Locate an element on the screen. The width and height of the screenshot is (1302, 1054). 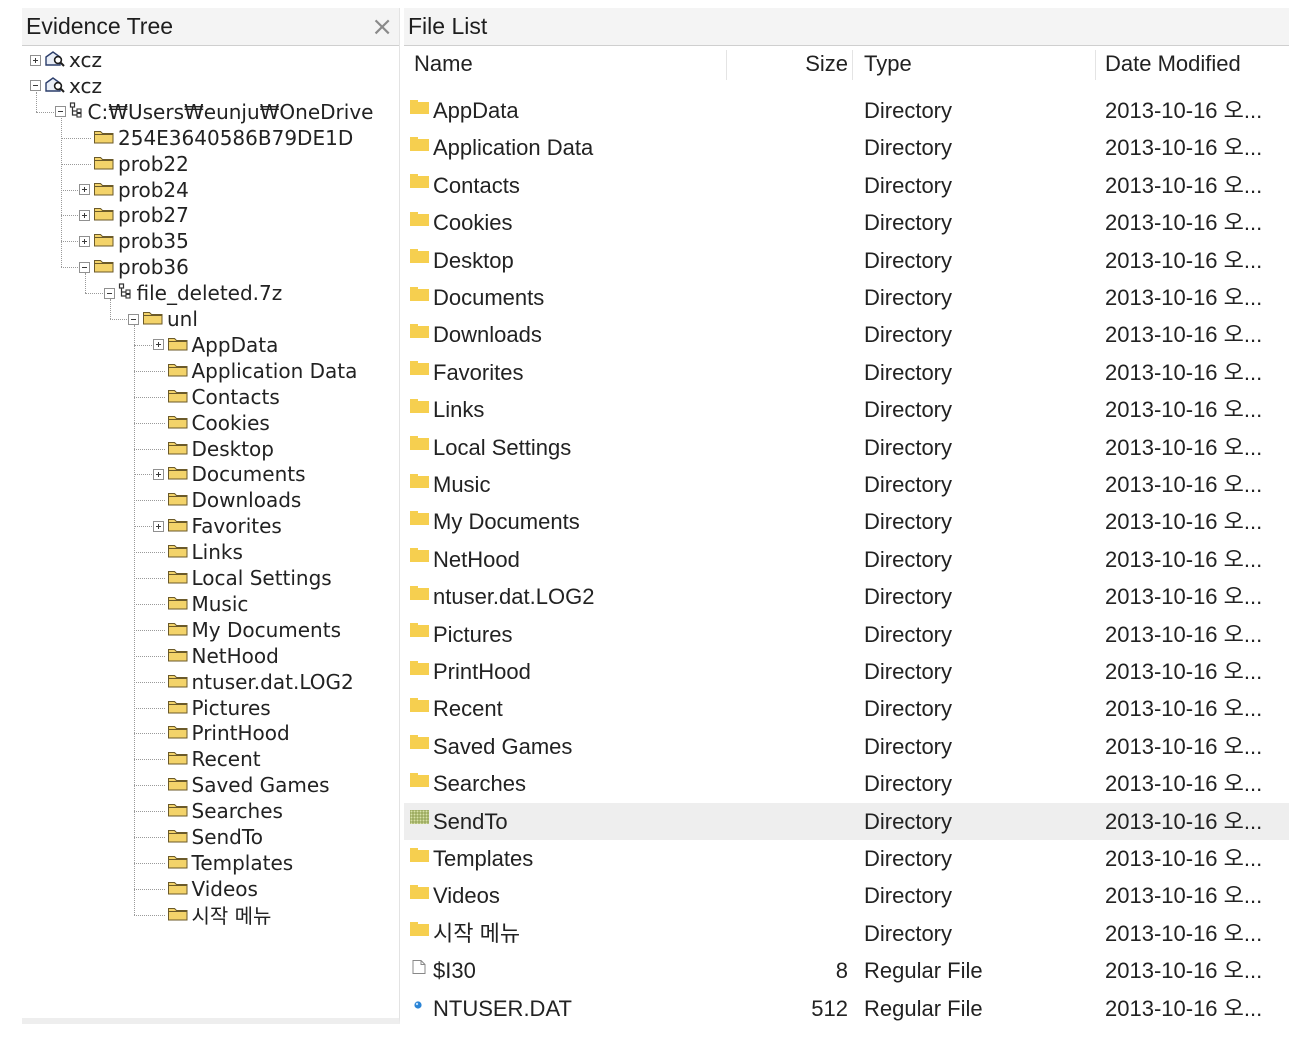
tree-node-documents: Documents is located at coordinates (229, 474).